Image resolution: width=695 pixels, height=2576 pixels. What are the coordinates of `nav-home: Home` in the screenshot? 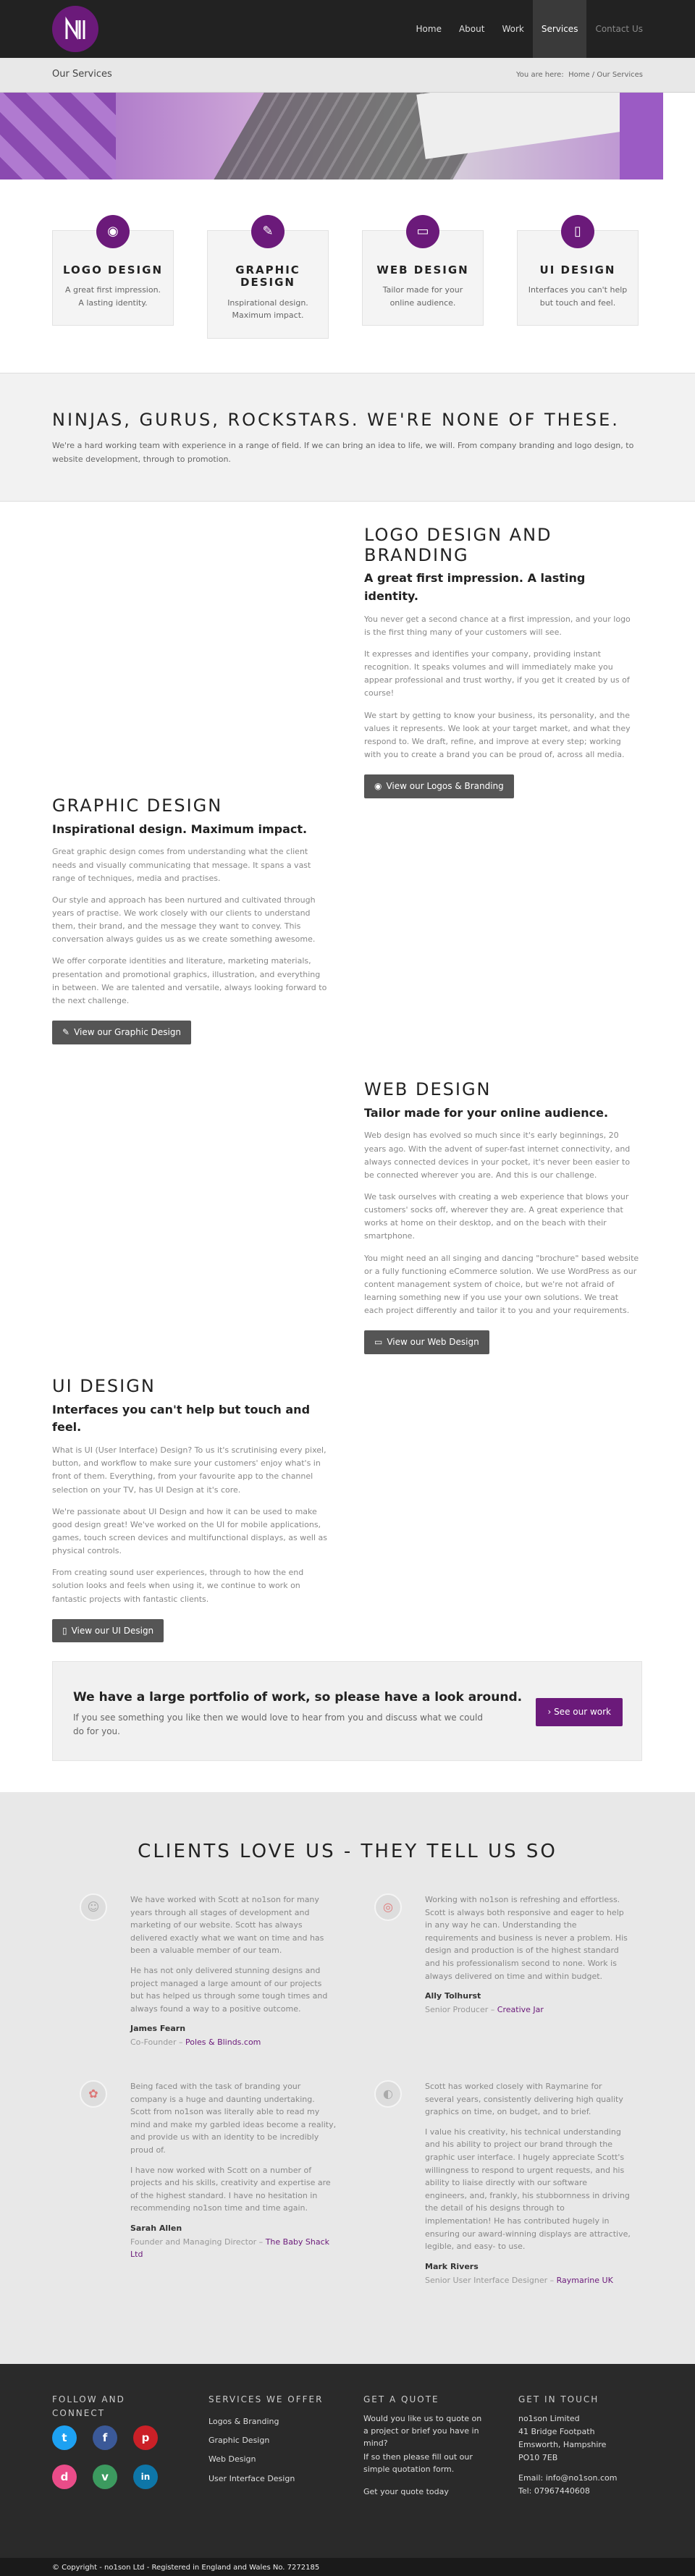 It's located at (429, 29).